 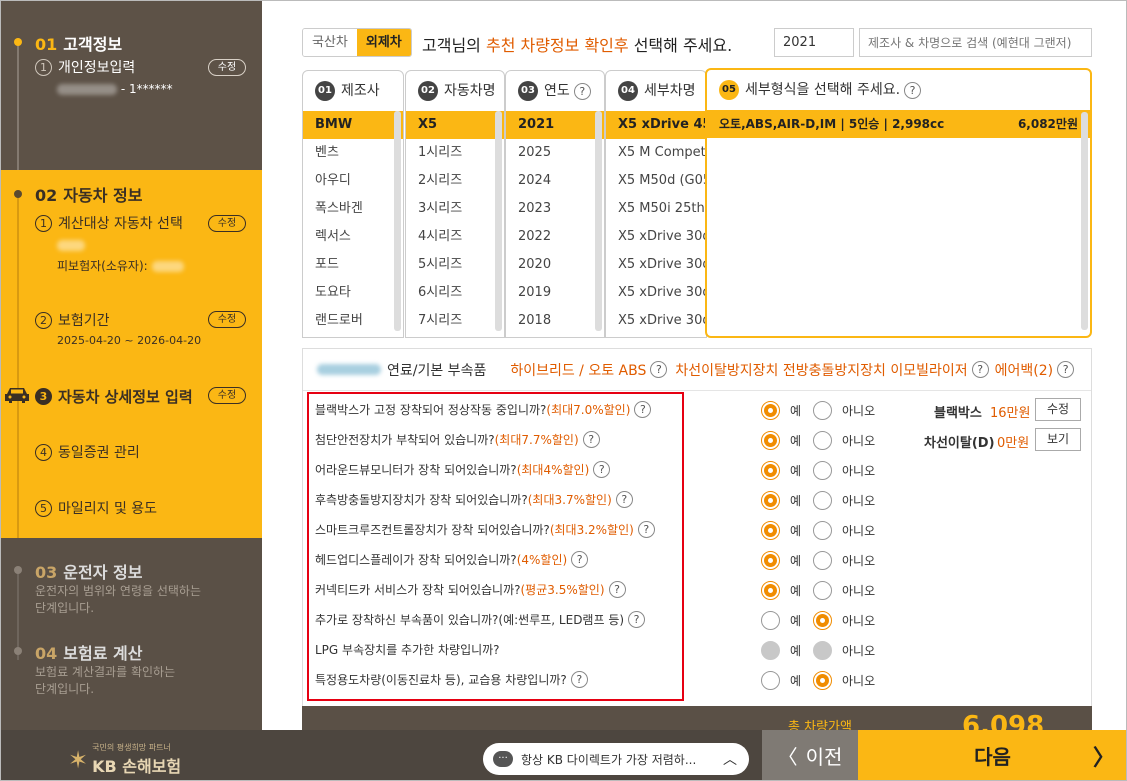 I want to click on list-item: 2025, so click(x=555, y=153).